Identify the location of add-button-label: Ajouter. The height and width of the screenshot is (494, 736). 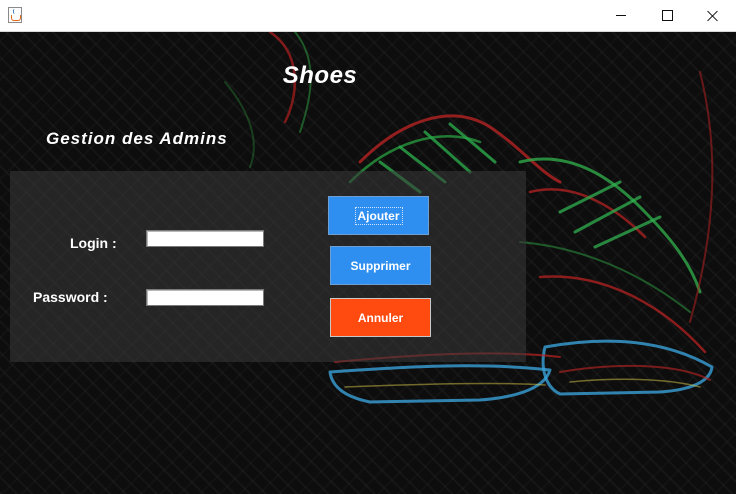
(378, 215).